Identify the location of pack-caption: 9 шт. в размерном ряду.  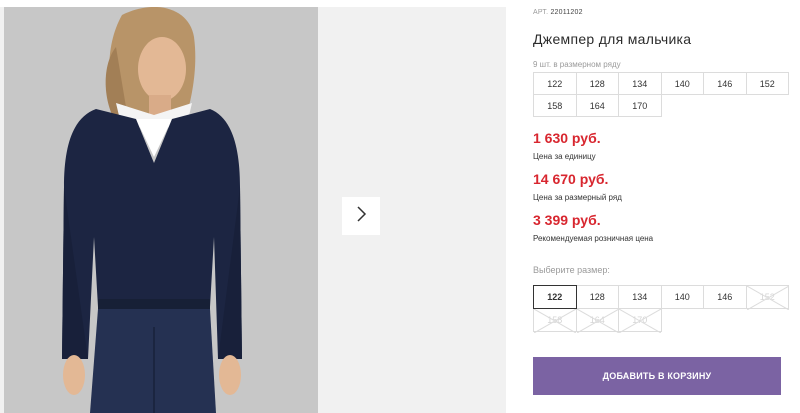
(577, 64).